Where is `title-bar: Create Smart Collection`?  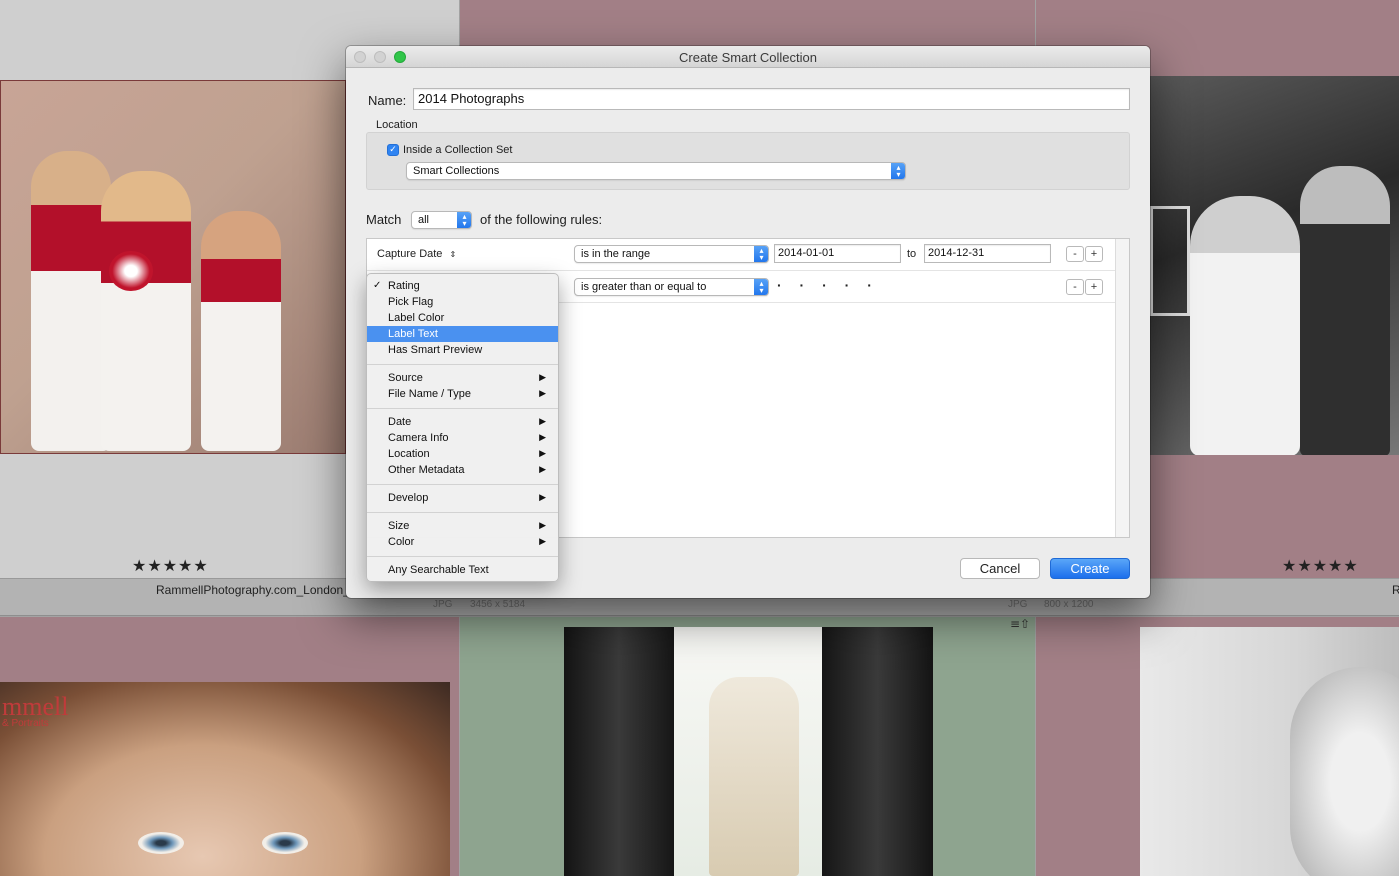
title-bar: Create Smart Collection is located at coordinates (748, 57).